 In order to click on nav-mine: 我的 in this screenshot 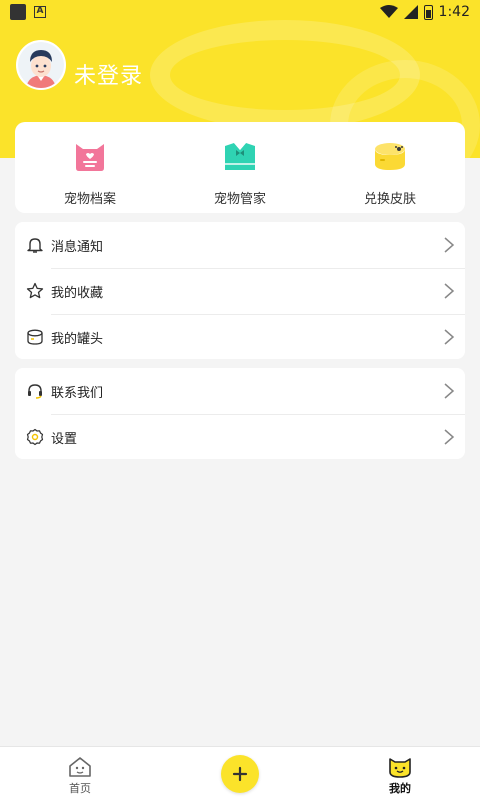, I will do `click(400, 773)`.